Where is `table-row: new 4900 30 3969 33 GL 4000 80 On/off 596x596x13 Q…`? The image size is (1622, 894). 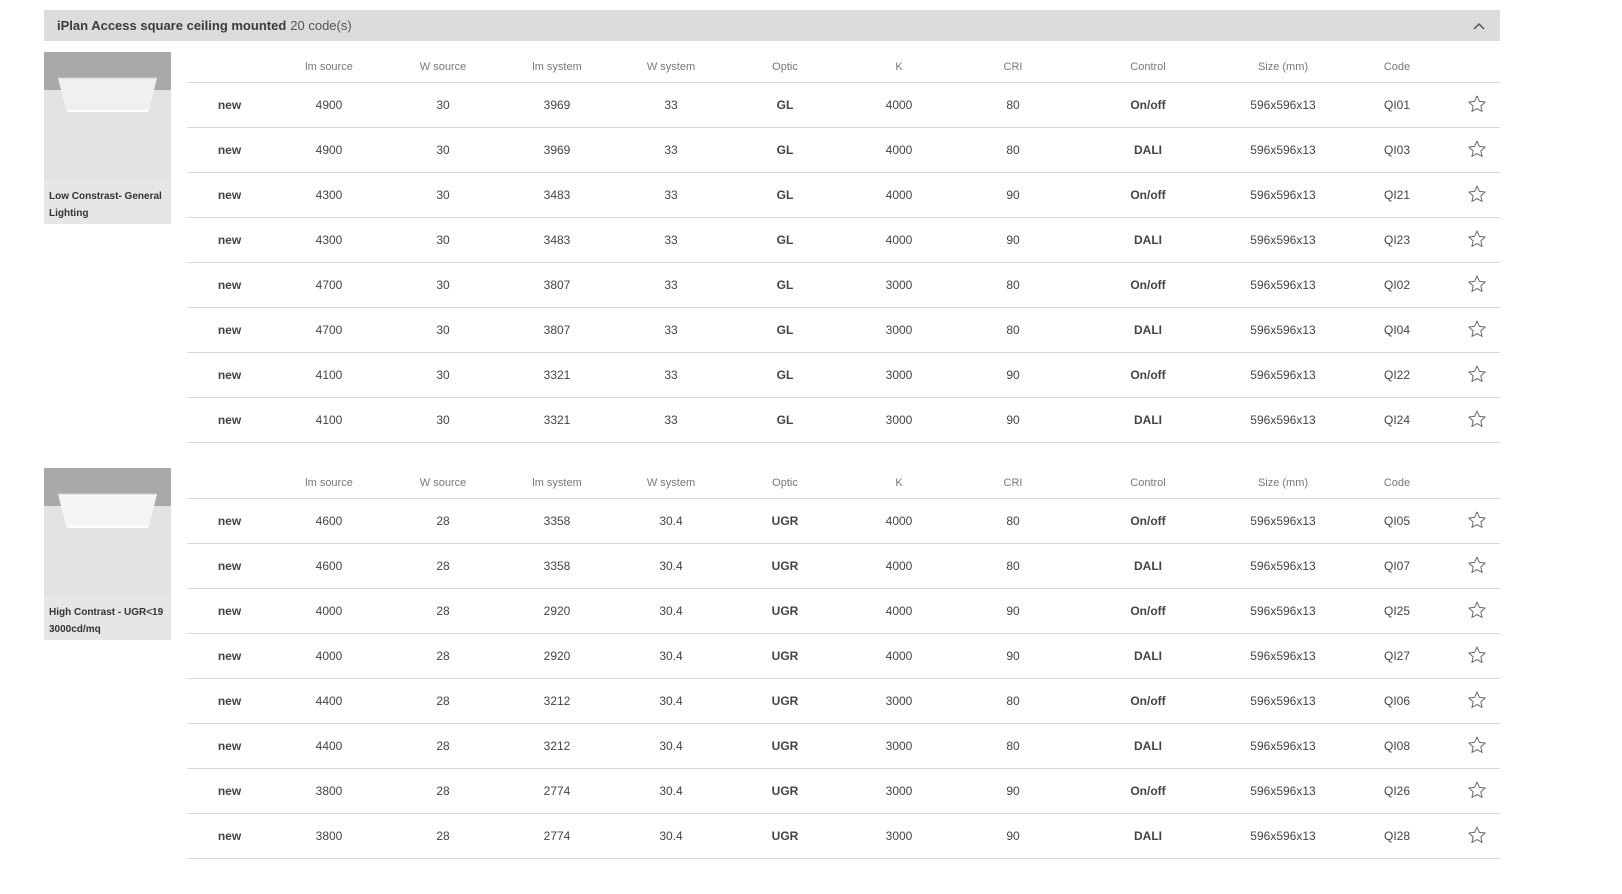
table-row: new 4900 30 3969 33 GL 4000 80 On/off 596x596x13 Q… is located at coordinates (843, 105).